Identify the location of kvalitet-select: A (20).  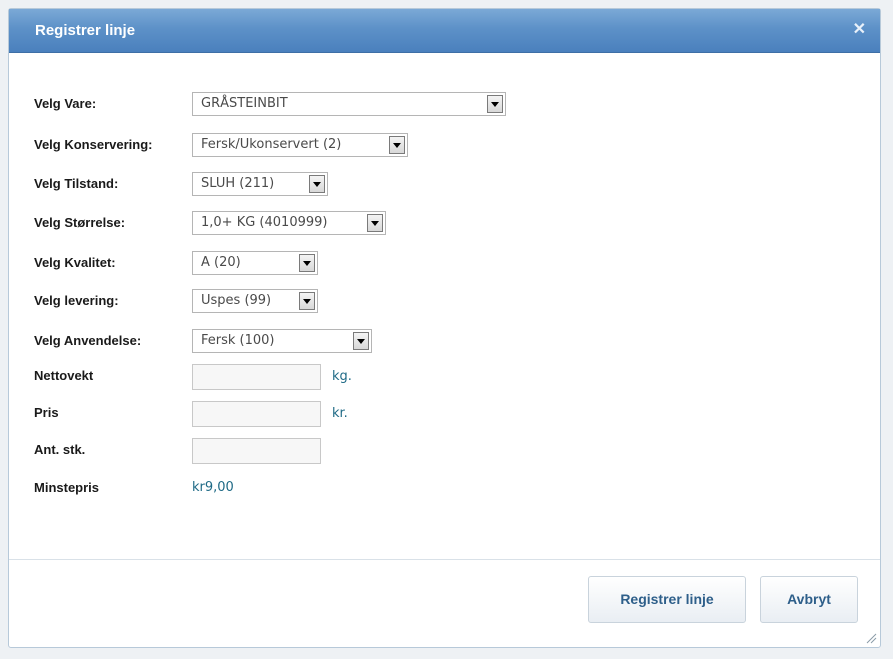
(255, 263).